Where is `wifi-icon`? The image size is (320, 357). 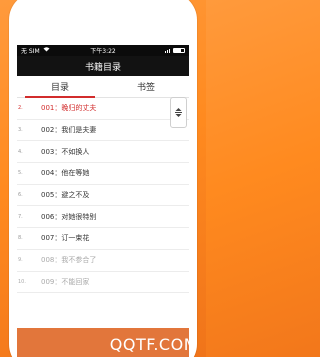 wifi-icon is located at coordinates (46, 50).